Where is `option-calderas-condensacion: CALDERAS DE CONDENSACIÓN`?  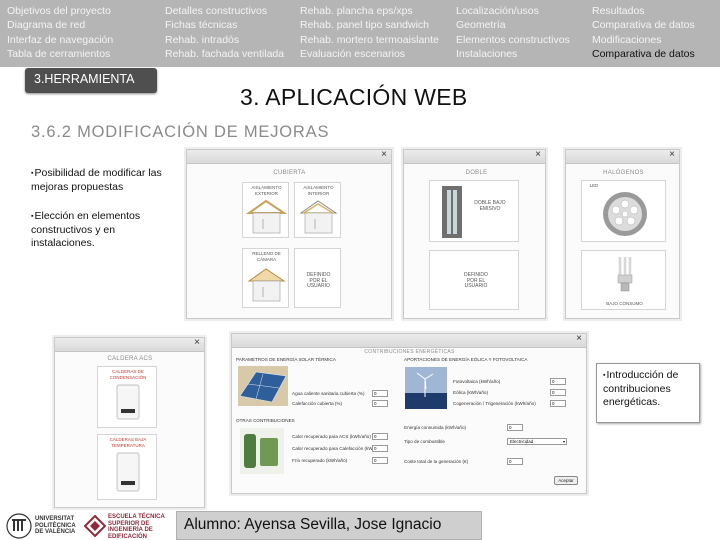 option-calderas-condensacion: CALDERAS DE CONDENSACIÓN is located at coordinates (127, 397).